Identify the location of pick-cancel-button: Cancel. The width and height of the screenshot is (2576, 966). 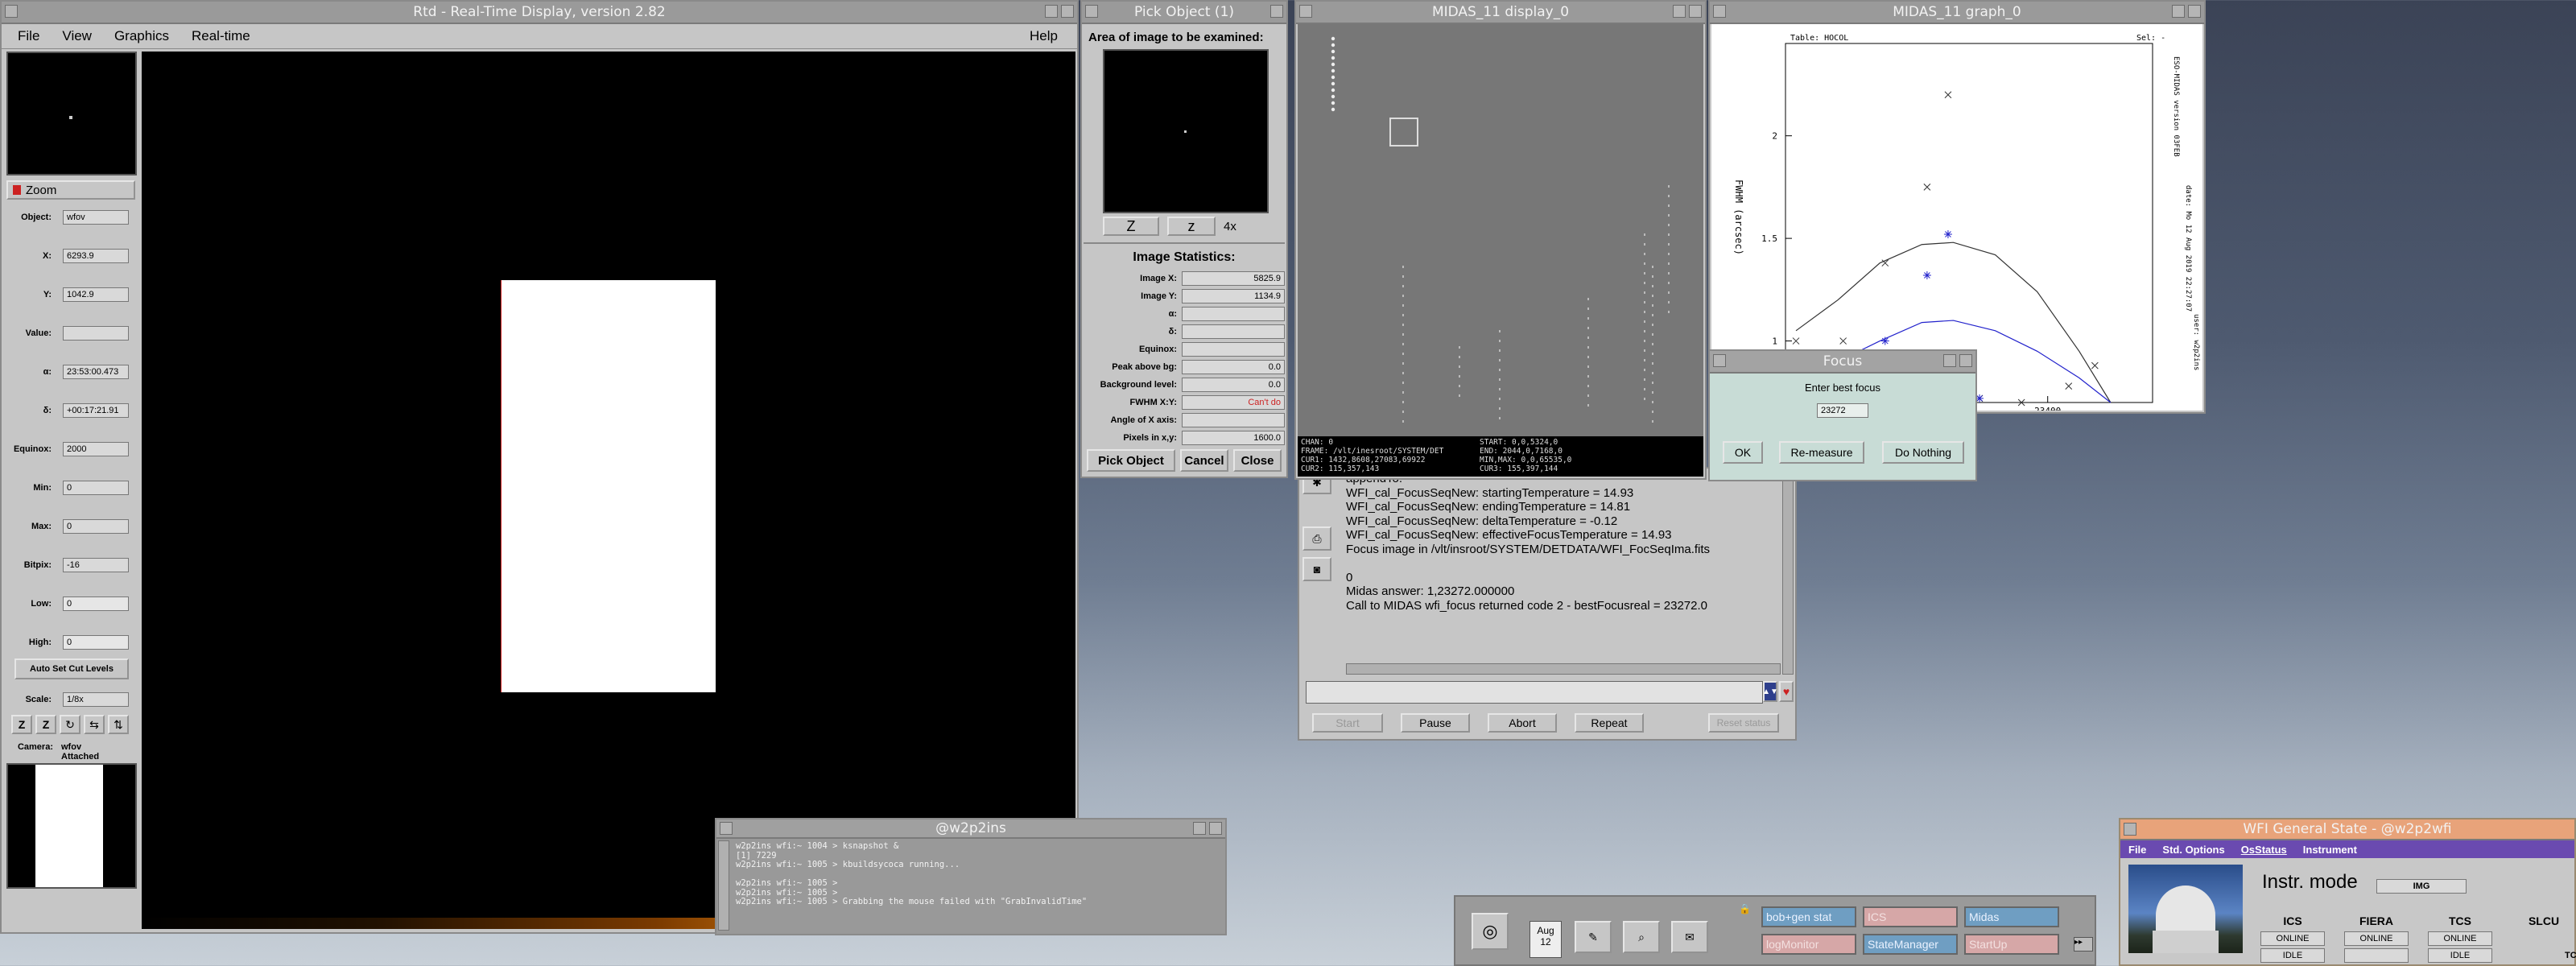
(1204, 460).